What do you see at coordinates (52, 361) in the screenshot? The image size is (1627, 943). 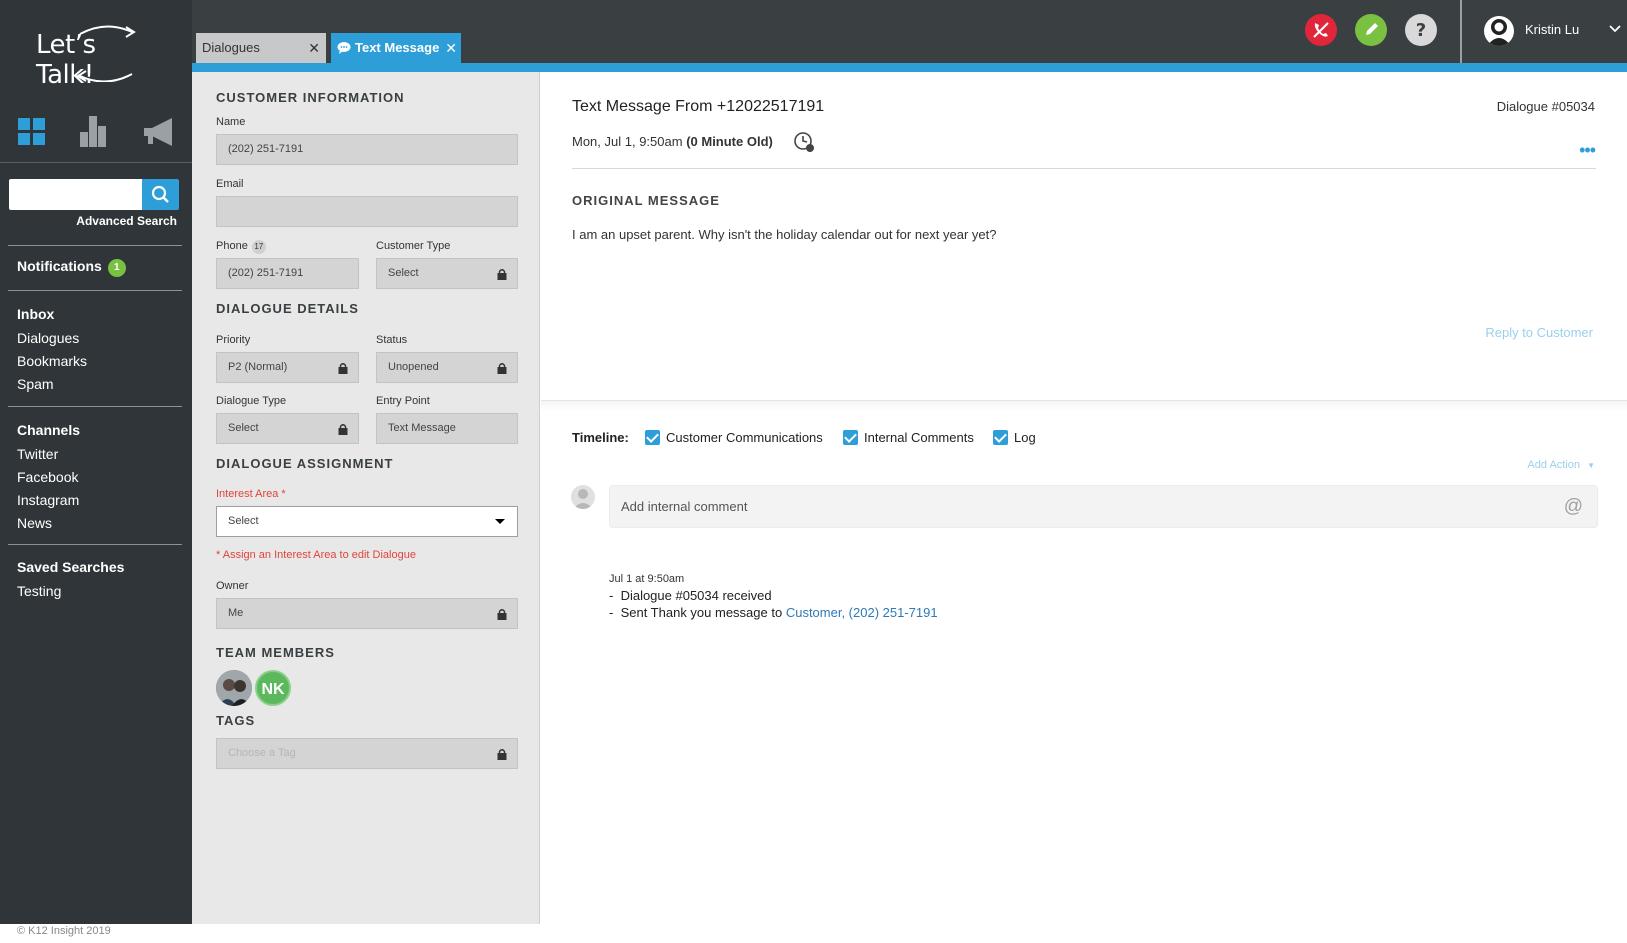 I see `nav-item-bookmarks: Bookmarks` at bounding box center [52, 361].